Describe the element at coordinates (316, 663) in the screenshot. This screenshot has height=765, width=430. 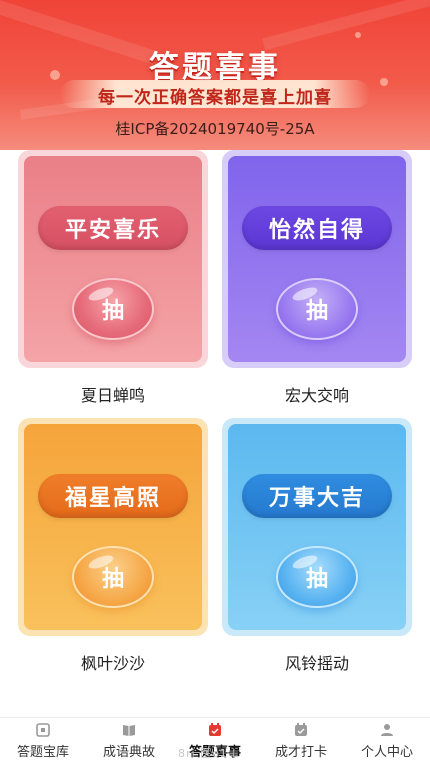
I see `card-caption: 风铃摇动` at that location.